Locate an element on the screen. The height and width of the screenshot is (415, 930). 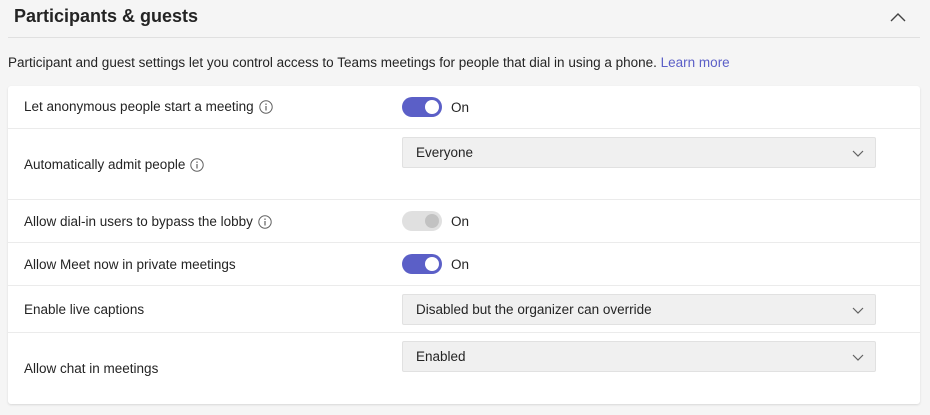
dialin-bypass-toggle is located at coordinates (422, 221).